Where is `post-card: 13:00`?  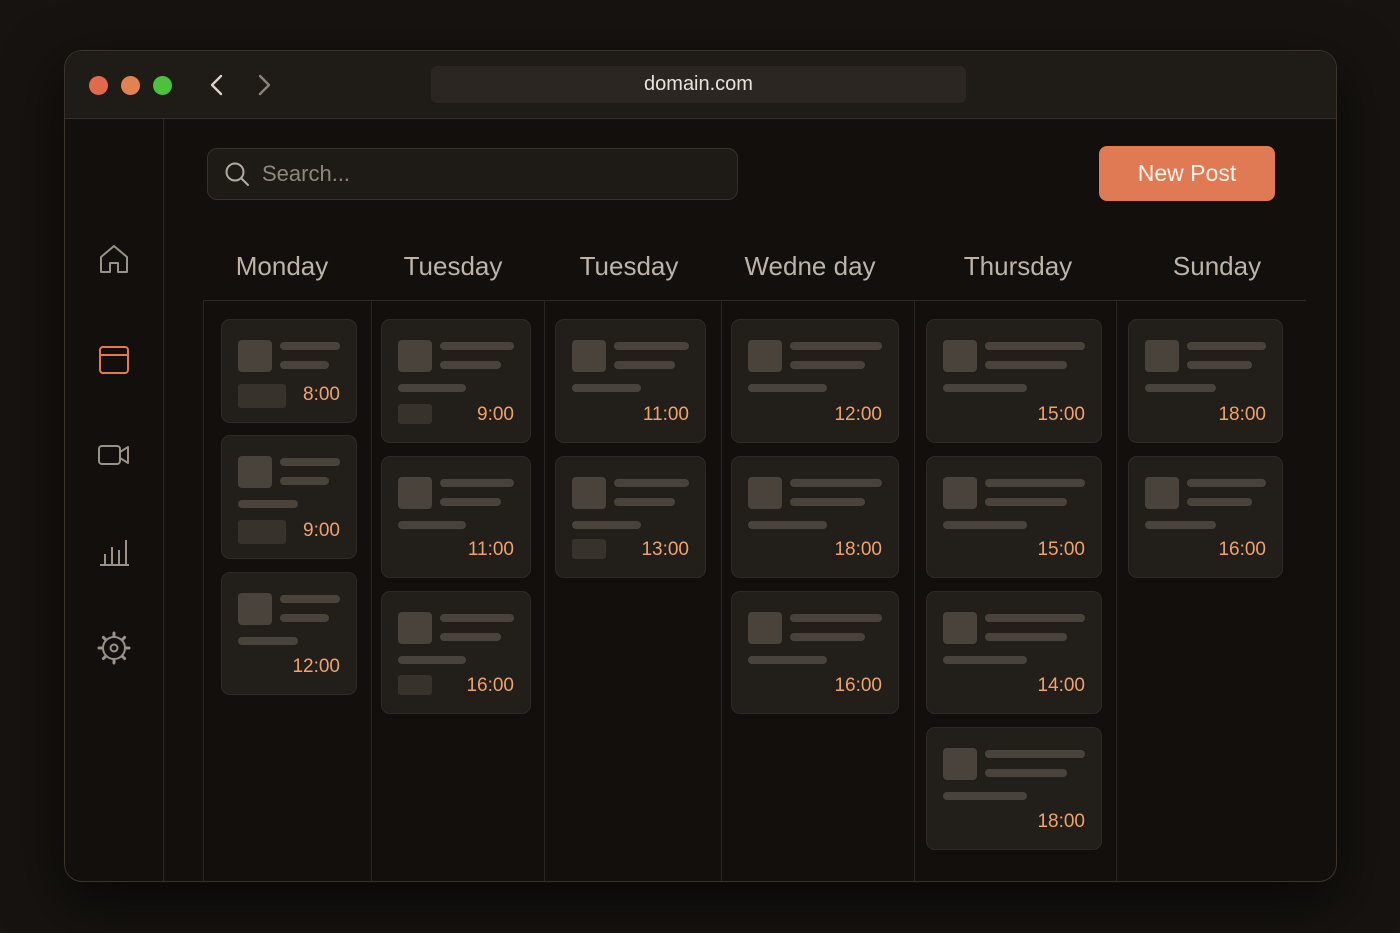
post-card: 13:00 is located at coordinates (630, 517).